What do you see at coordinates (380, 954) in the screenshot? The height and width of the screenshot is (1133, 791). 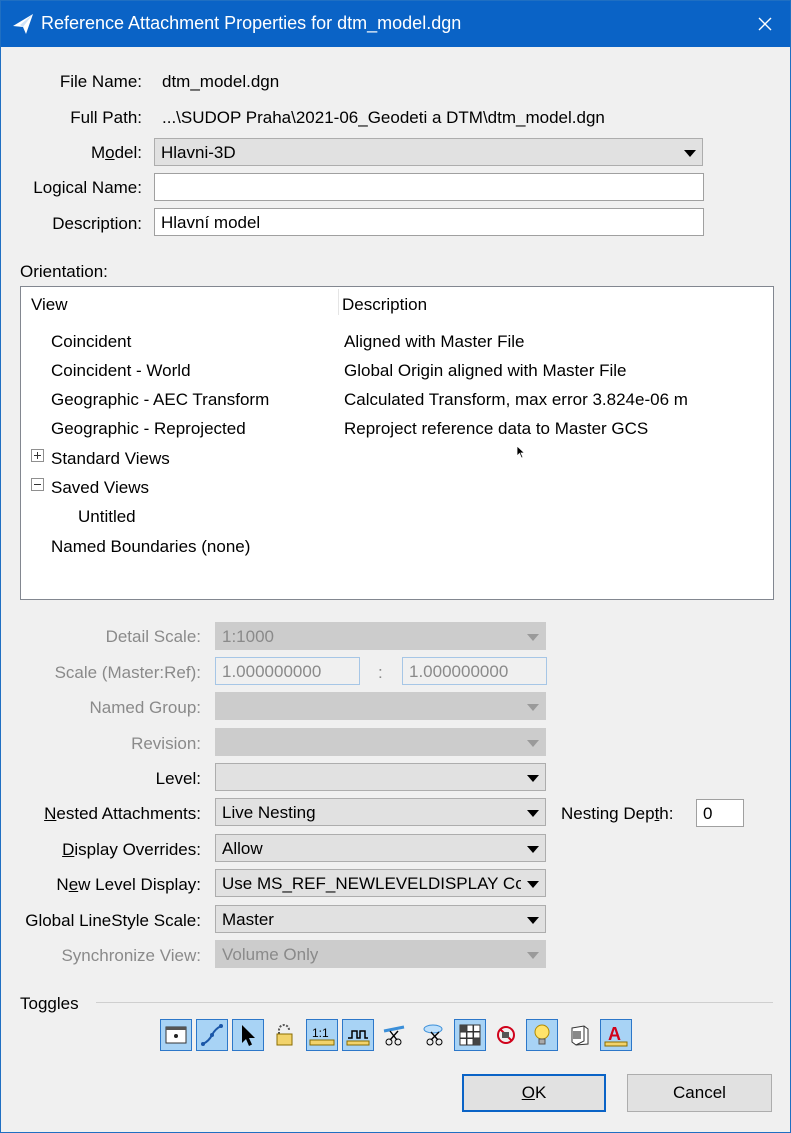 I see `synchronize-view-dropdown: Volume Only` at bounding box center [380, 954].